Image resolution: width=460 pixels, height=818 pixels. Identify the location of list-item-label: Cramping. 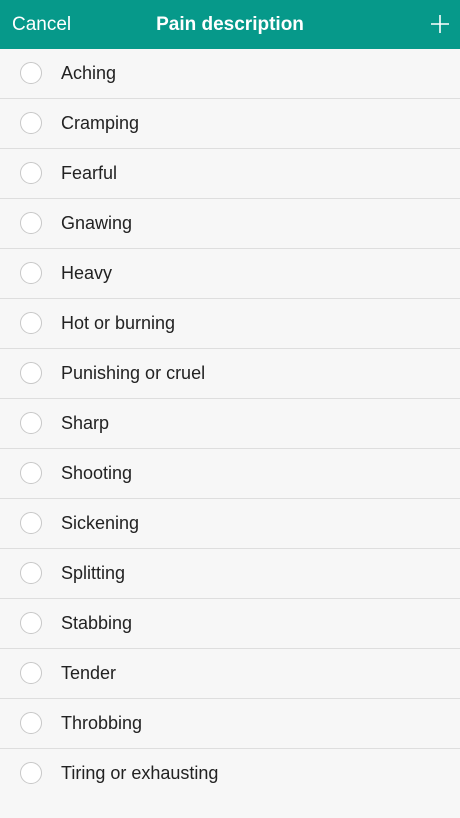
(100, 123).